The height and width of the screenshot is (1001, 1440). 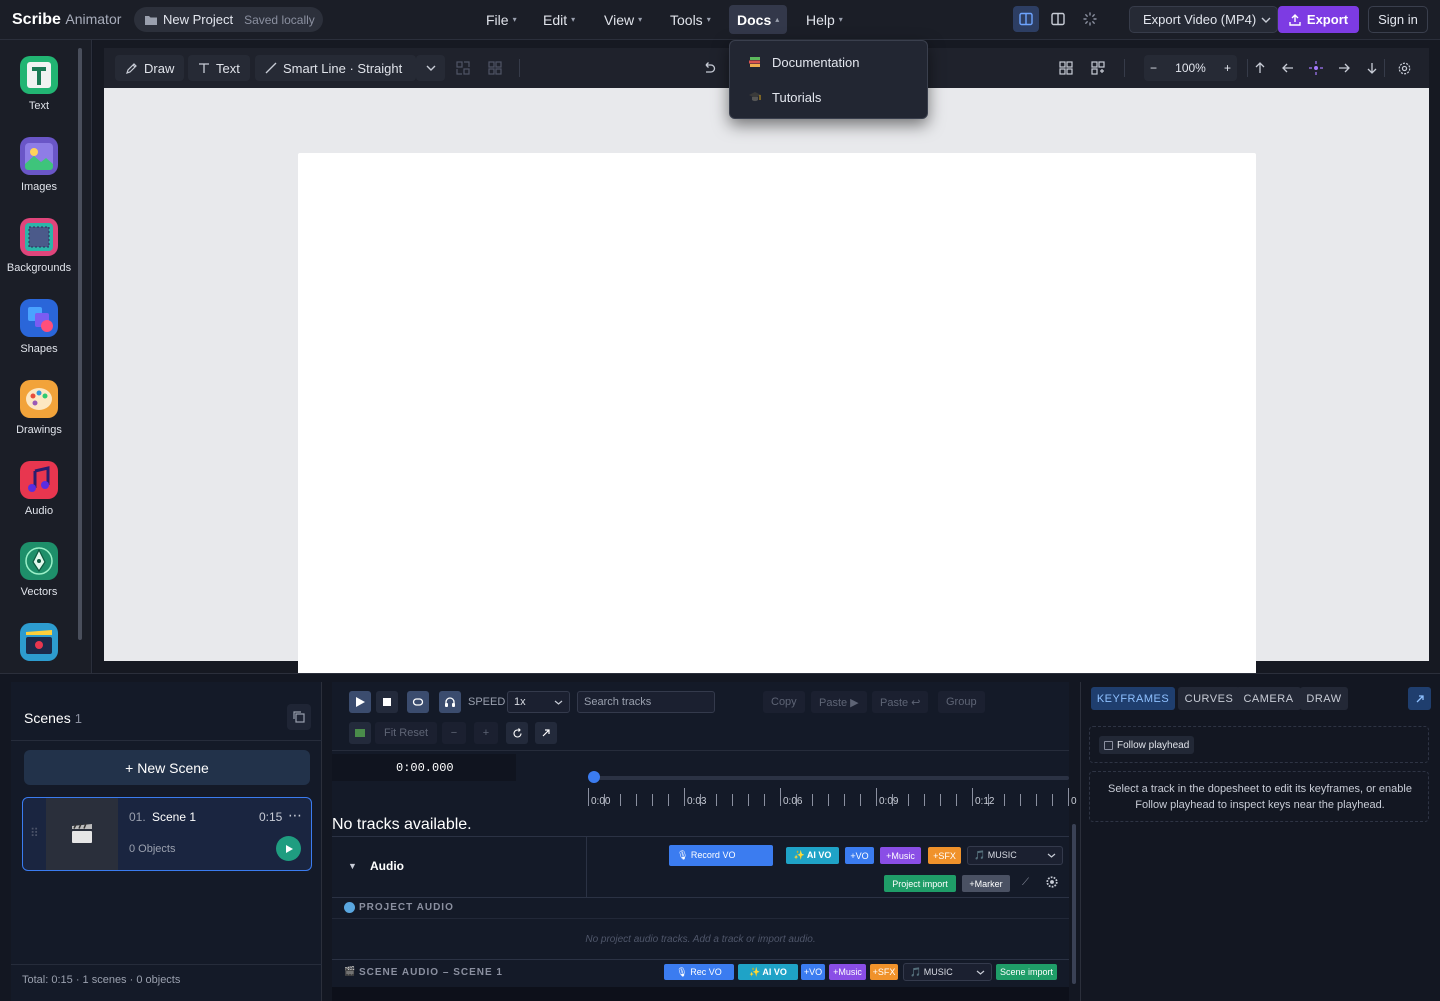 What do you see at coordinates (1058, 19) in the screenshot?
I see `layout-columns-button` at bounding box center [1058, 19].